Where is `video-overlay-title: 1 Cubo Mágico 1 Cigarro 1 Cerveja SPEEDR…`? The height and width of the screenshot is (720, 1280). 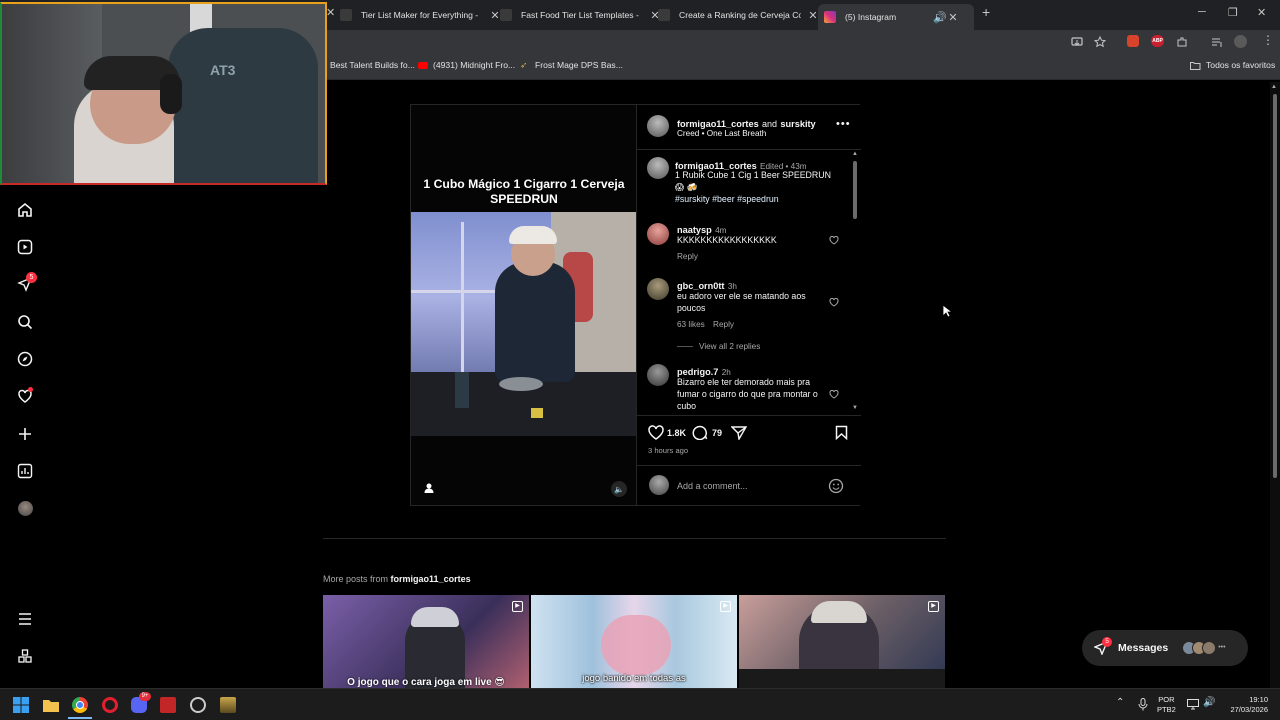 video-overlay-title: 1 Cubo Mágico 1 Cigarro 1 Cerveja SPEEDR… is located at coordinates (524, 191).